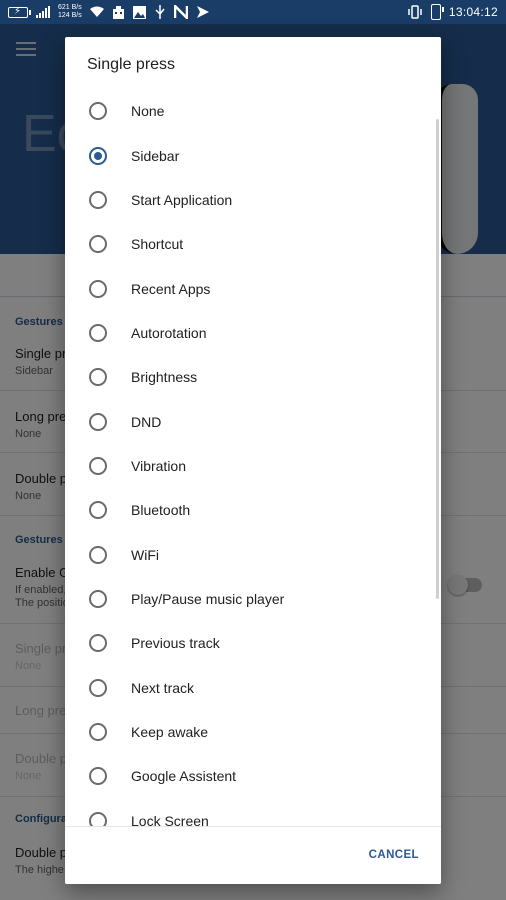  Describe the element at coordinates (139, 12) in the screenshot. I see `image-icon` at that location.